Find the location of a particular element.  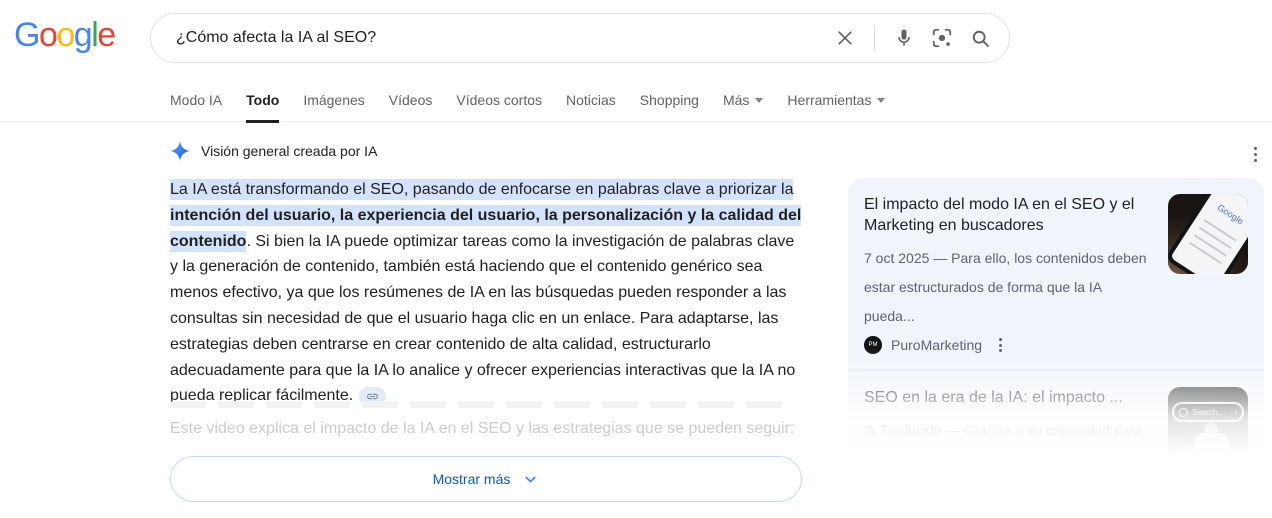

google-lens-icon is located at coordinates (942, 38).